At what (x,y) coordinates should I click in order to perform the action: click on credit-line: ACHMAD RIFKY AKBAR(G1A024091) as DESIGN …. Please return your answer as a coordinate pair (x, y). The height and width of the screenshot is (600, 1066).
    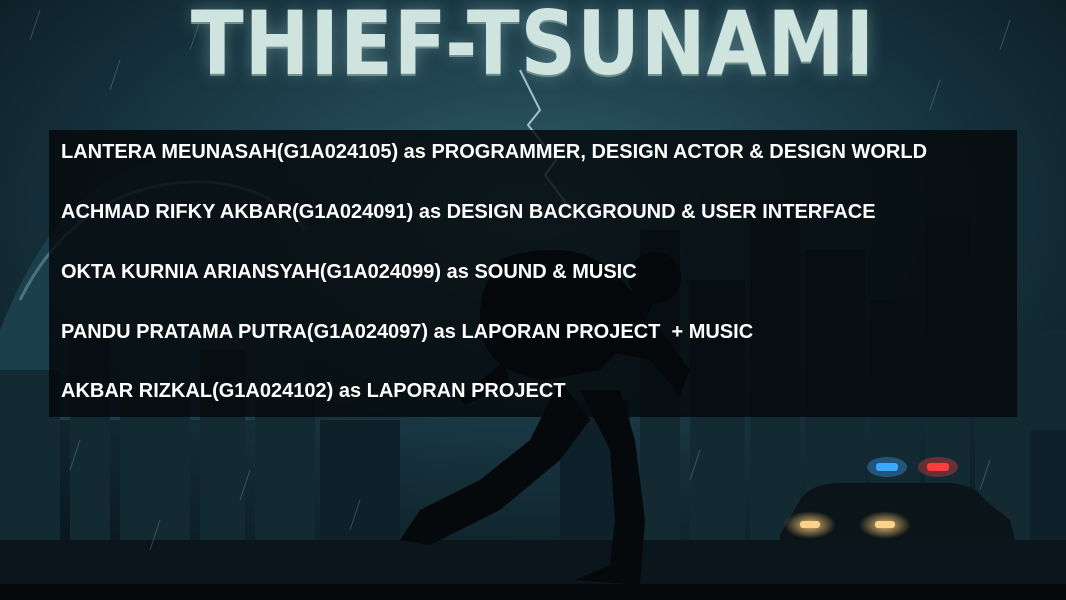
    Looking at the image, I should click on (468, 212).